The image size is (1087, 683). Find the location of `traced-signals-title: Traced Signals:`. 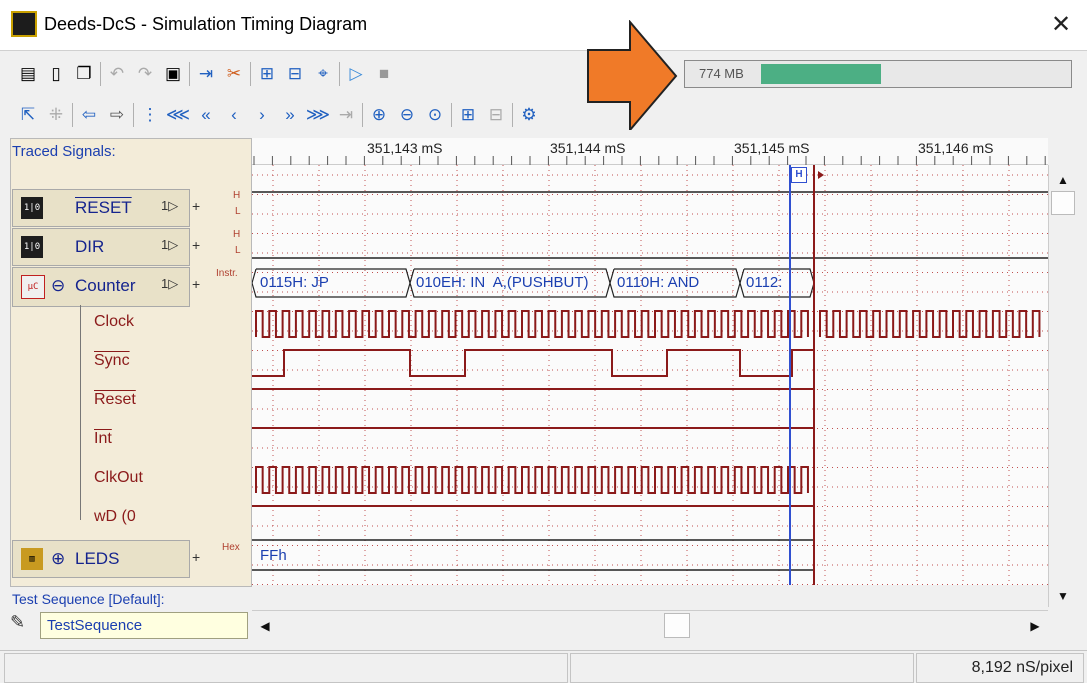

traced-signals-title: Traced Signals: is located at coordinates (64, 151).